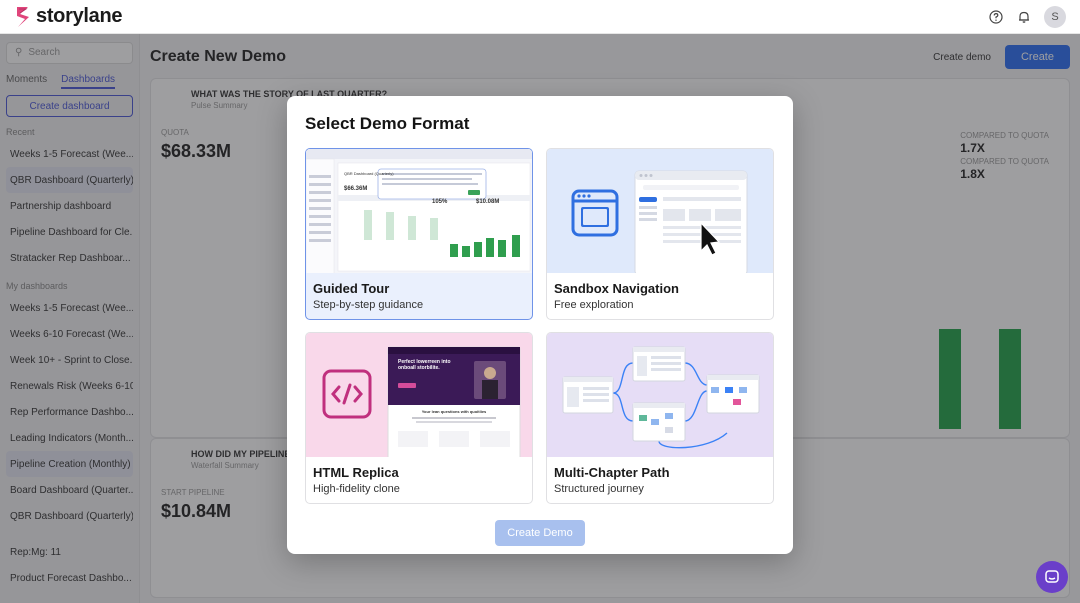 The width and height of the screenshot is (1080, 603). Describe the element at coordinates (356, 189) in the screenshot. I see `preview-value: $66.36M` at that location.